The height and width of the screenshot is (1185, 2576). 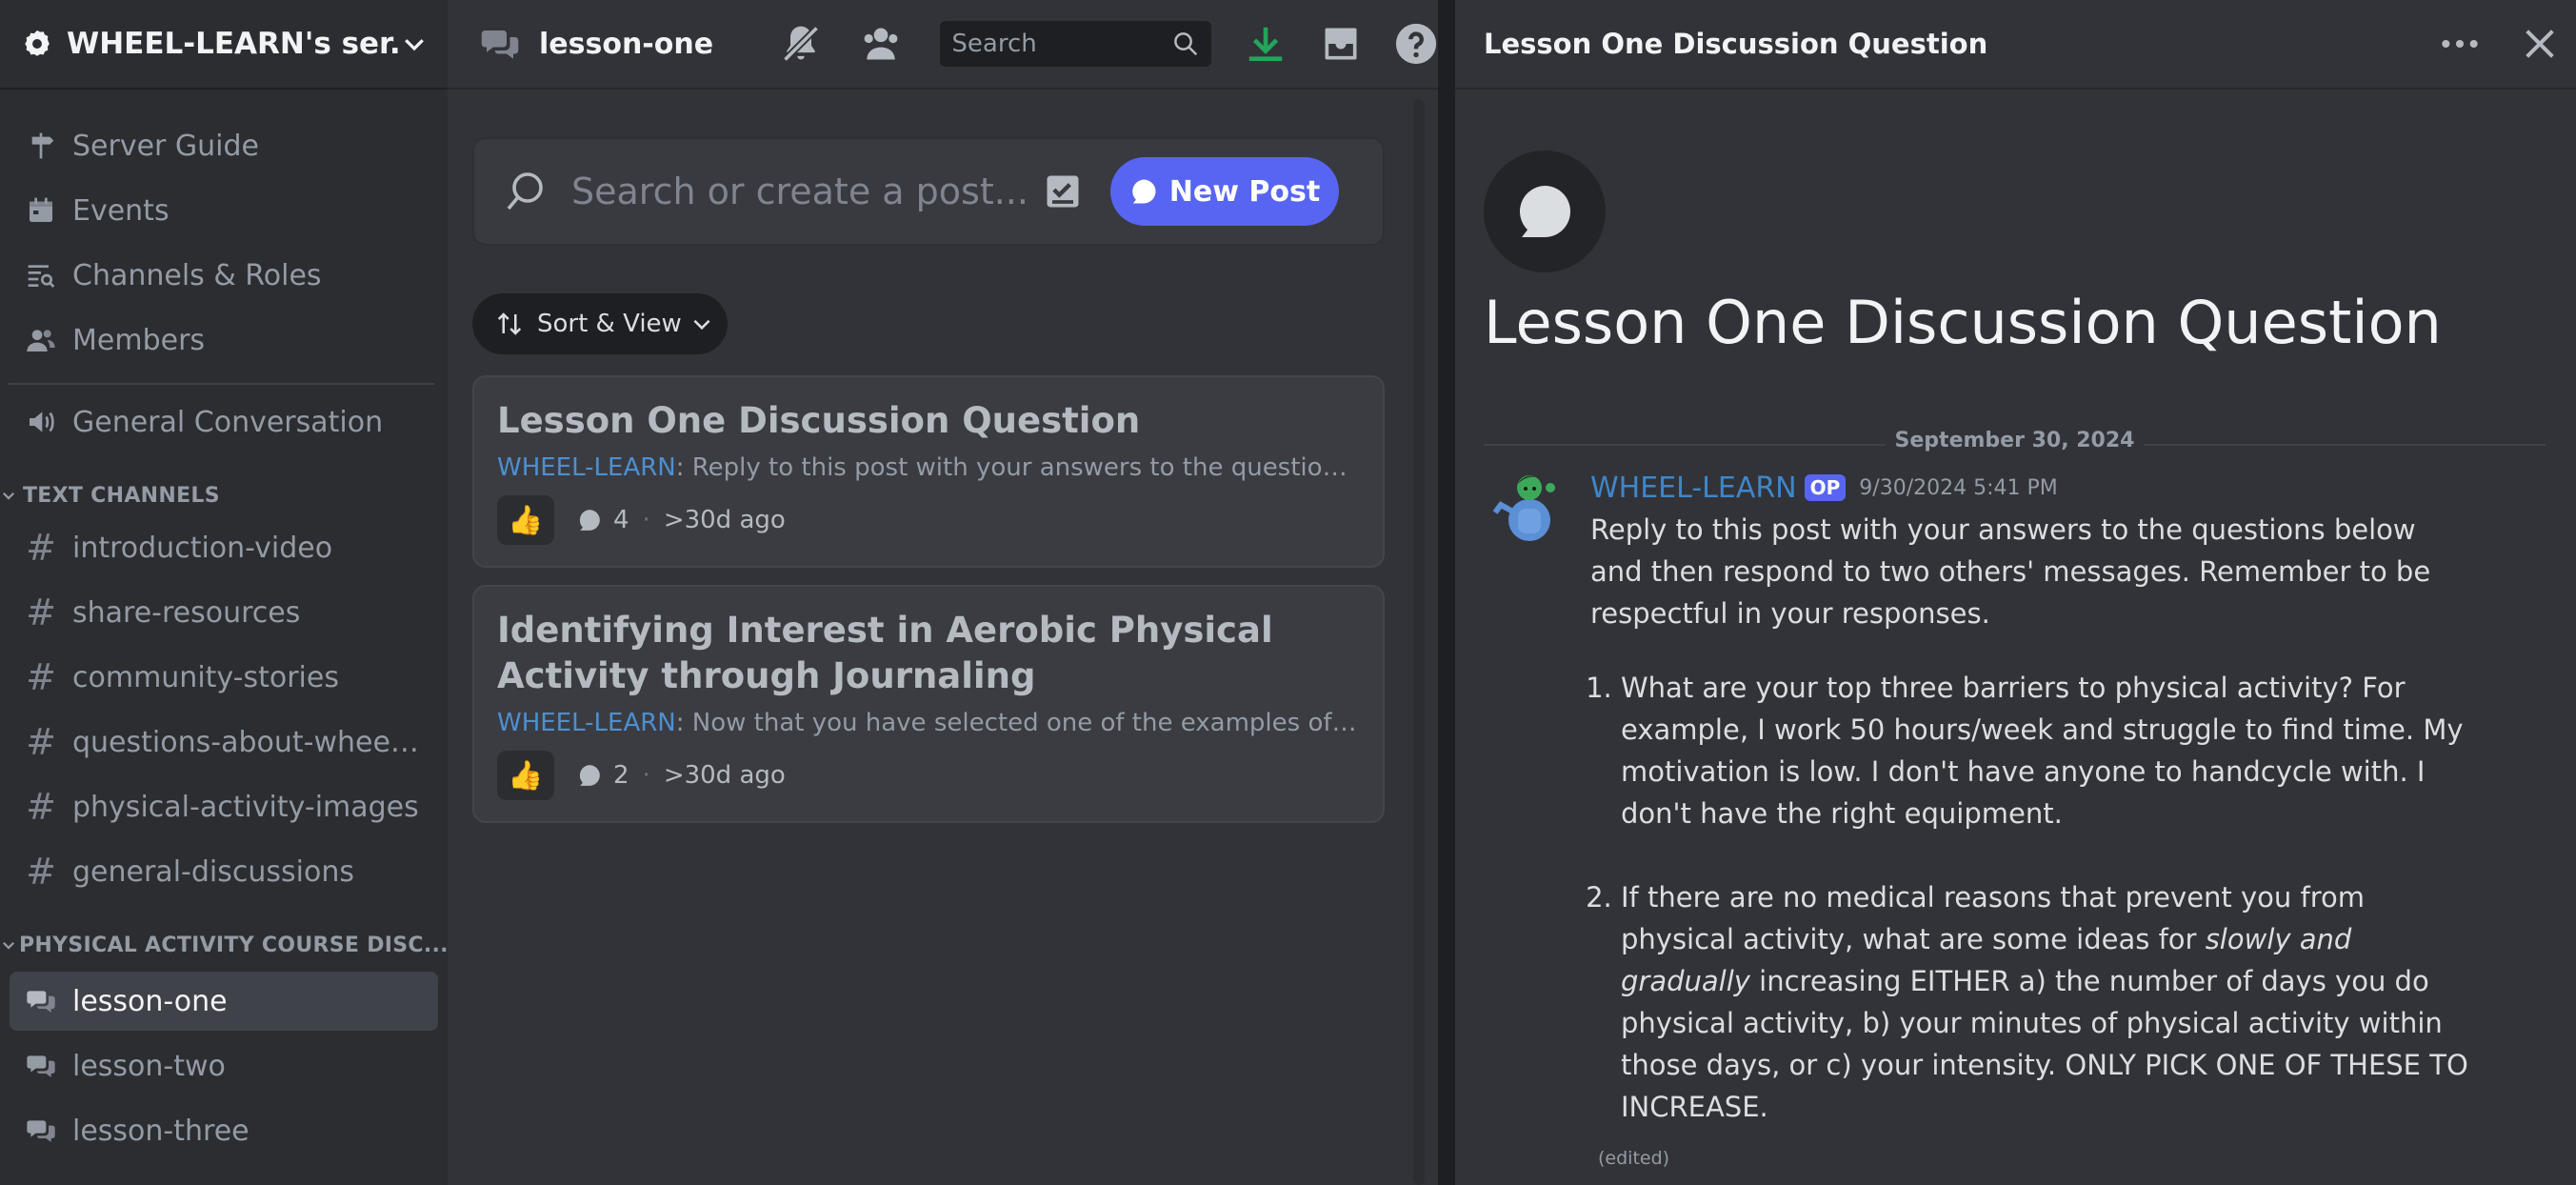 I want to click on signpost-icon, so click(x=41, y=146).